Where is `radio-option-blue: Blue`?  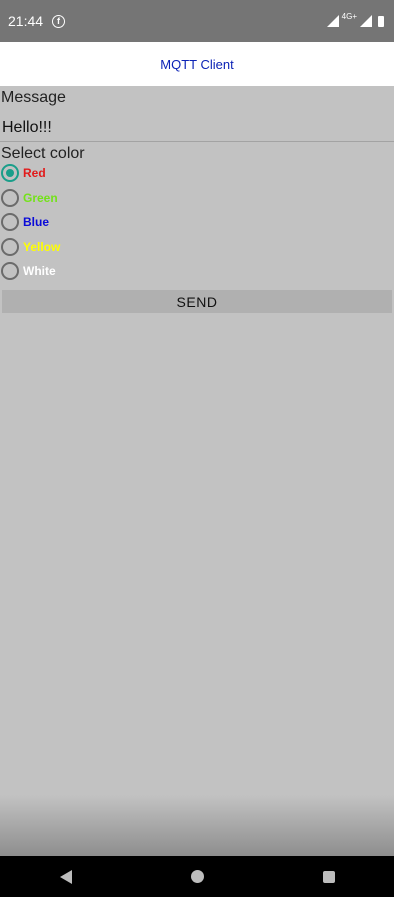
radio-option-blue: Blue is located at coordinates (25, 222).